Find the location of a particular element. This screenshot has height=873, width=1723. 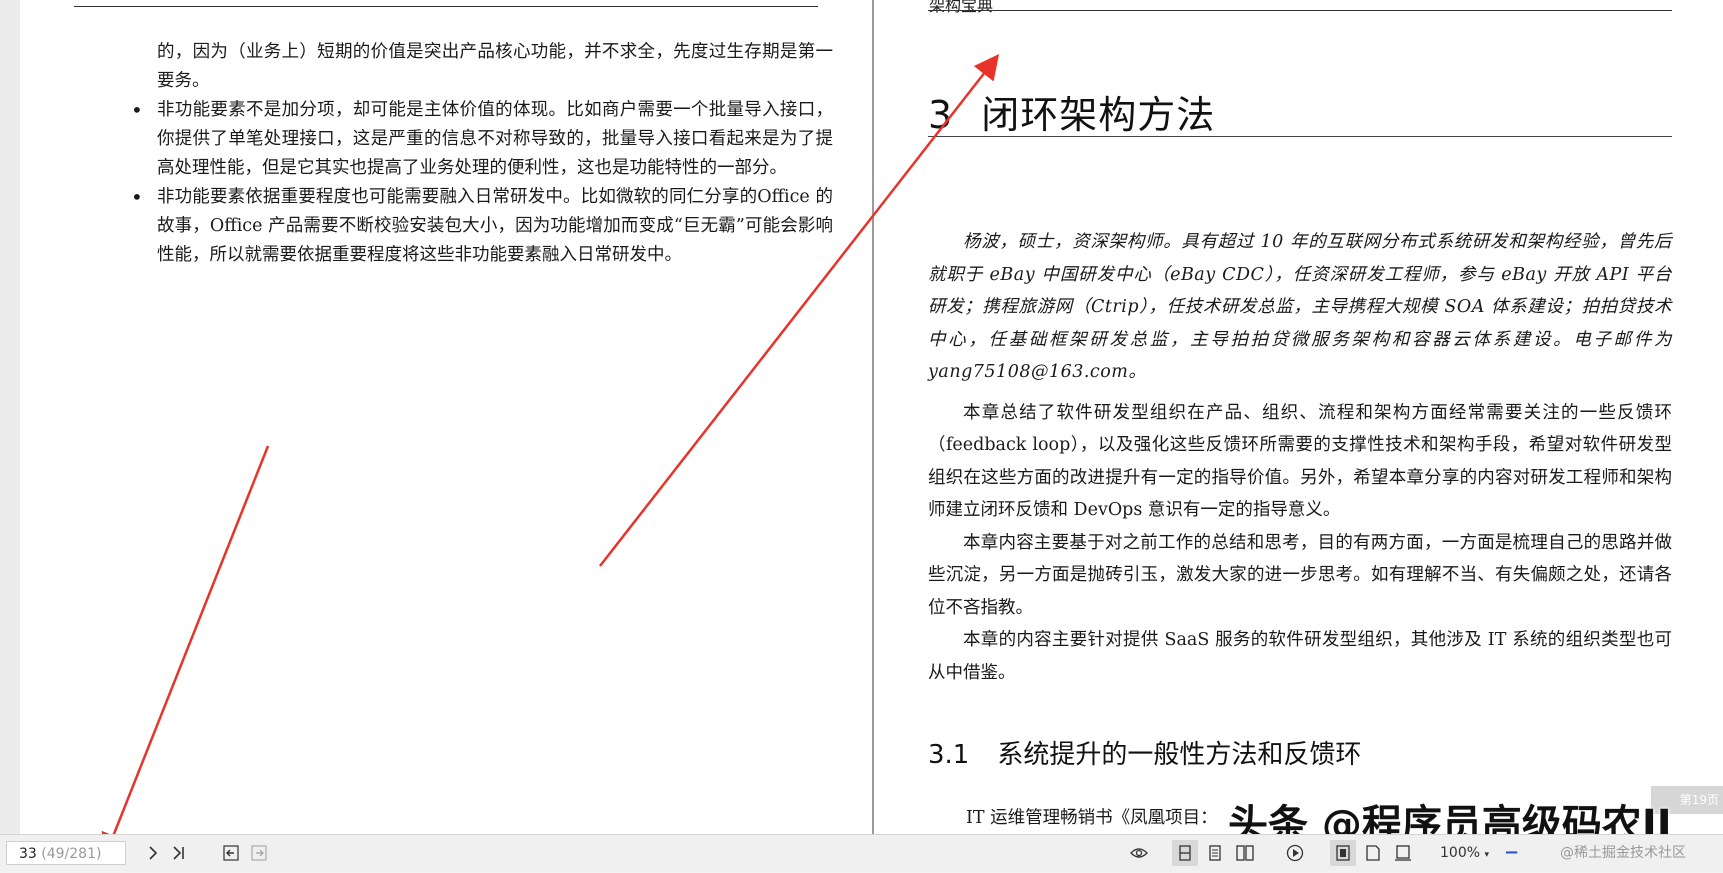

chapter-title: 3 闭环架构方法 is located at coordinates (1071, 111).